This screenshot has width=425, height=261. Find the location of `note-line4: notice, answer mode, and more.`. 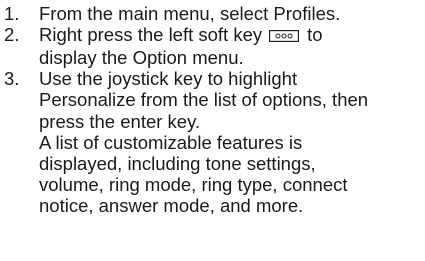

note-line4: notice, answer mode, and more. is located at coordinates (171, 206).